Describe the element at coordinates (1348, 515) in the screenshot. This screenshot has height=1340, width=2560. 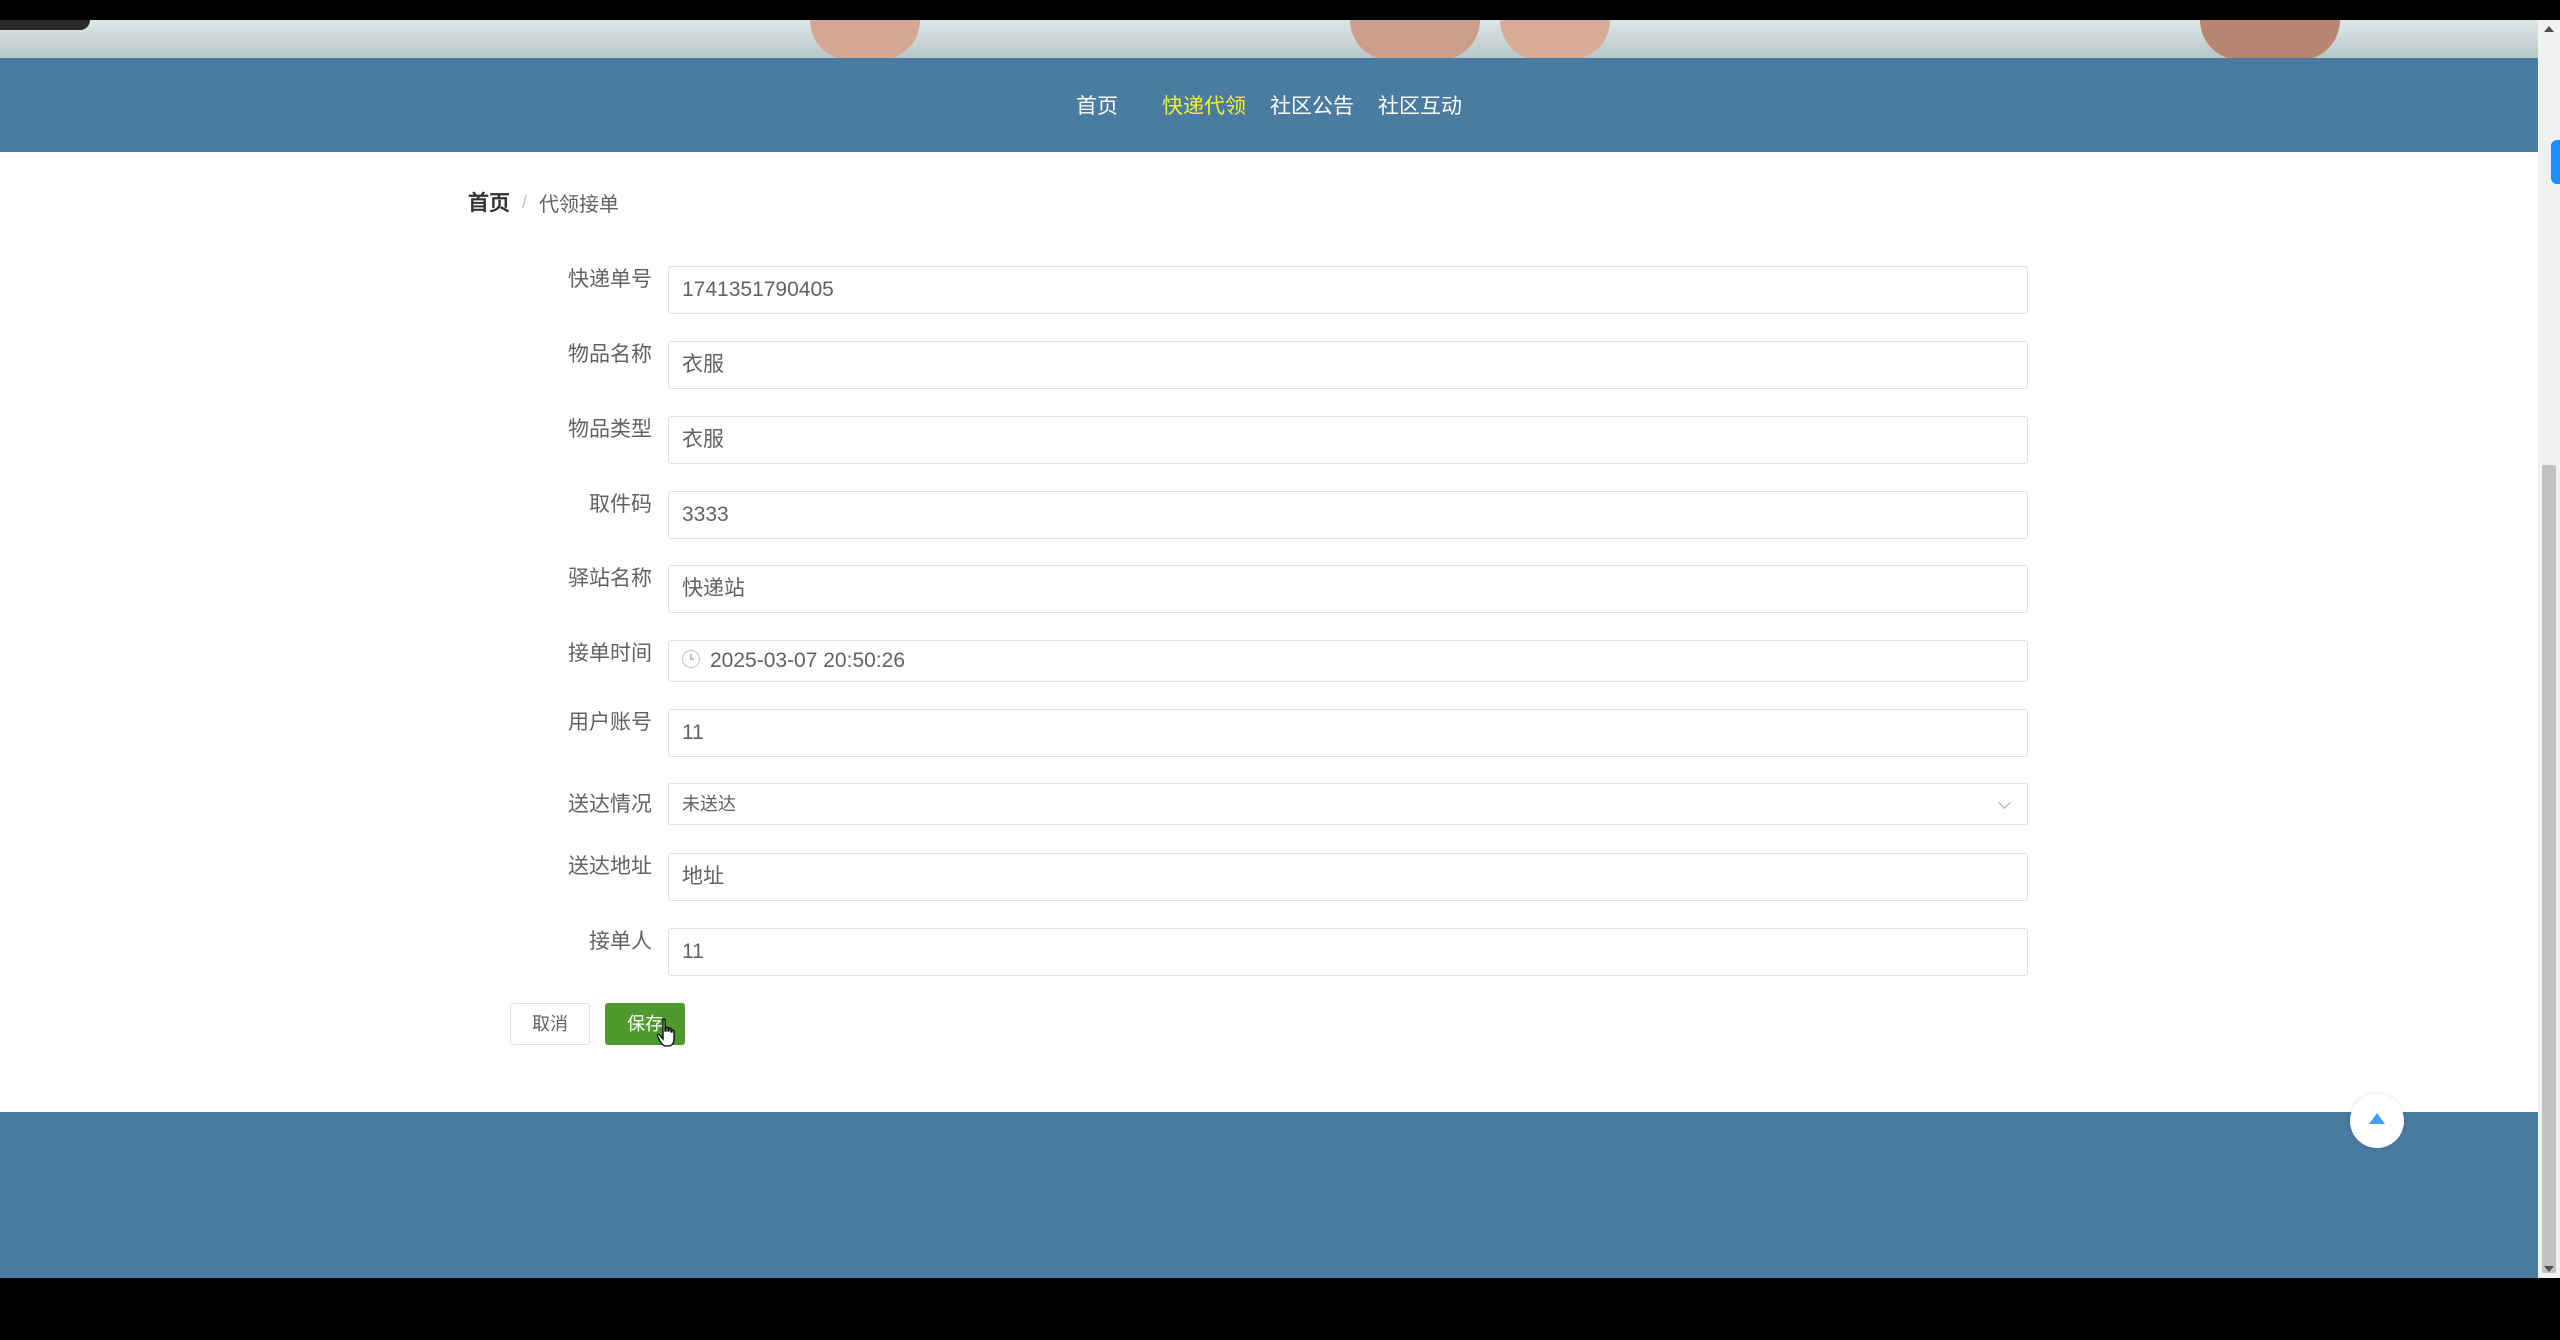
I see `pickup-code-field: 3333` at that location.